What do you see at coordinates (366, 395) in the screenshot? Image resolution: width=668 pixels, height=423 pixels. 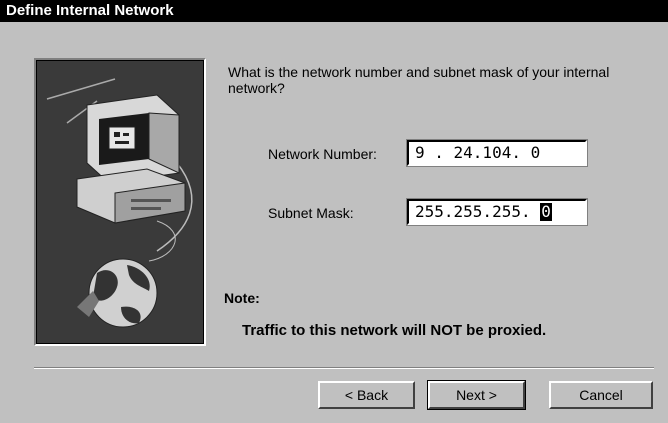 I see `back-button: < Back` at bounding box center [366, 395].